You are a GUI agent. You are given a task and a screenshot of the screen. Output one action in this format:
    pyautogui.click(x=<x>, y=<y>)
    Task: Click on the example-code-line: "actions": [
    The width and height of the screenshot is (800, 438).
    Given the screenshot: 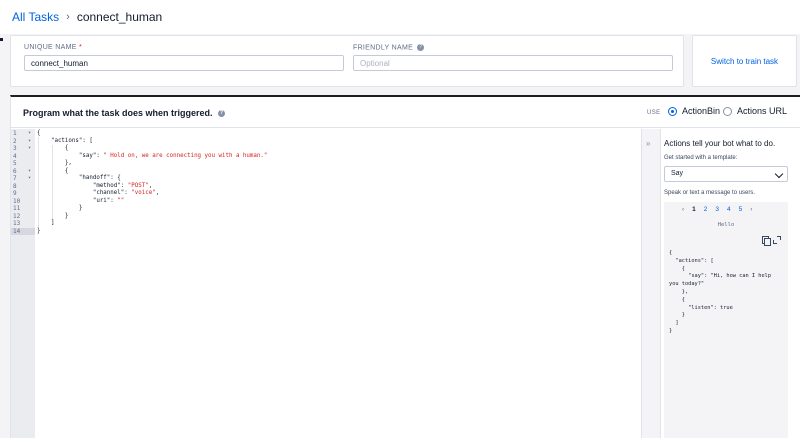 What is the action you would take?
    pyautogui.click(x=691, y=260)
    